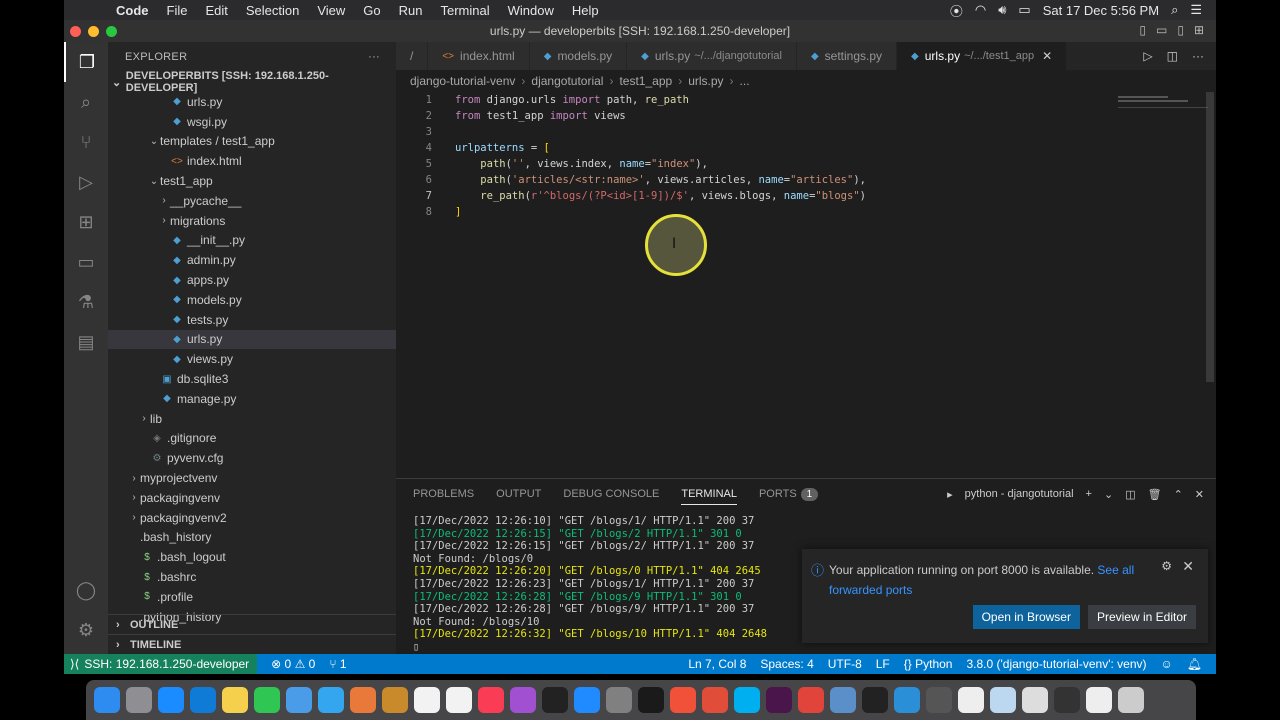 Image resolution: width=1280 pixels, height=720 pixels. What do you see at coordinates (252, 478) in the screenshot?
I see `tree-item: › myprojectvenv` at bounding box center [252, 478].